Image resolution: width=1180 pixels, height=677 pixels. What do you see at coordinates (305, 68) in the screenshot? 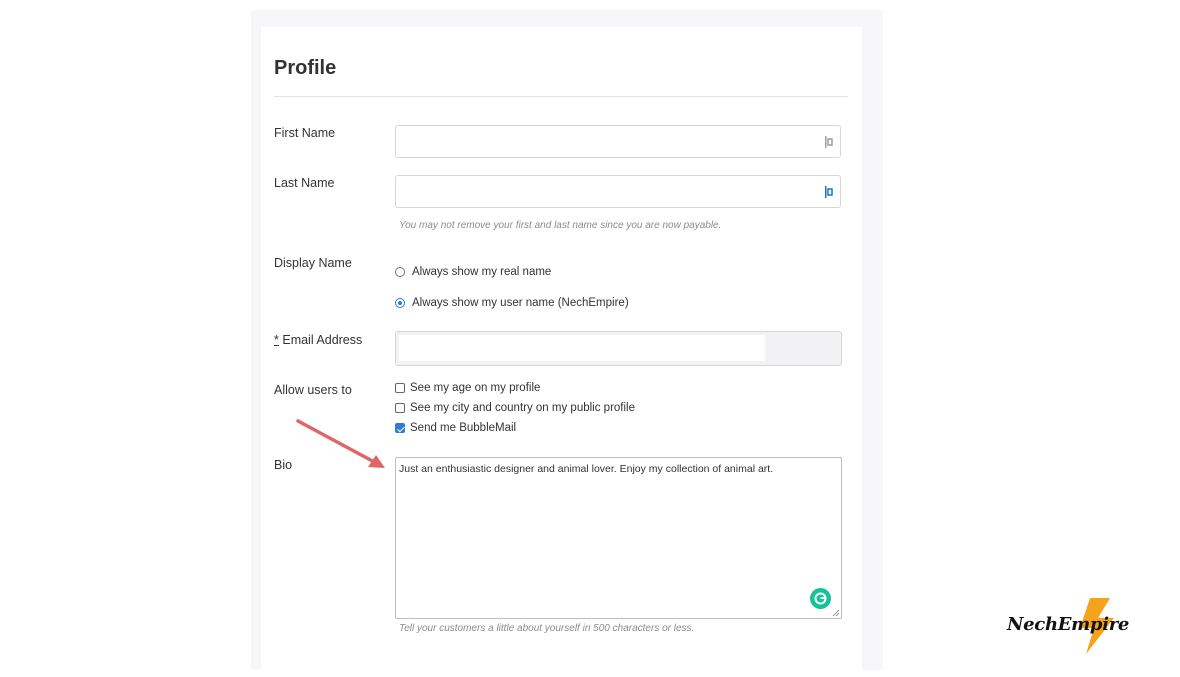
I see `page-title: Profile` at bounding box center [305, 68].